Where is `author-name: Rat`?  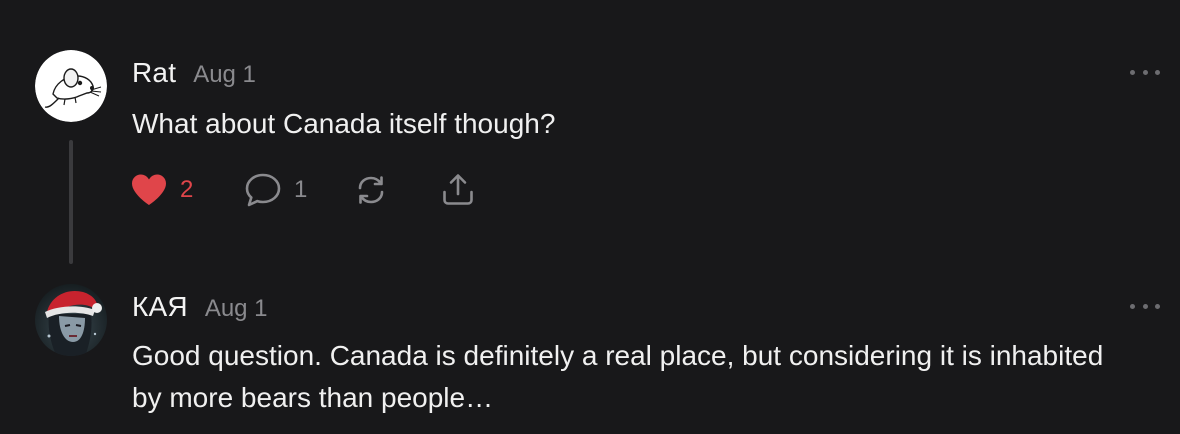
author-name: Rat is located at coordinates (154, 73).